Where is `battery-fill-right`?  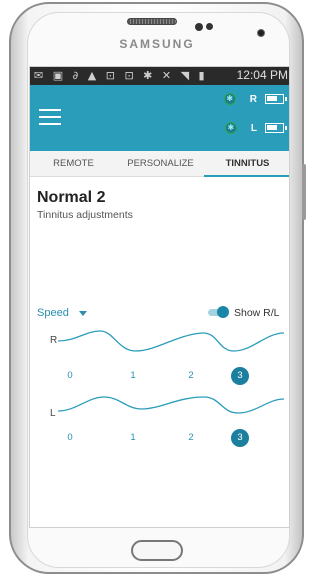 battery-fill-right is located at coordinates (272, 98).